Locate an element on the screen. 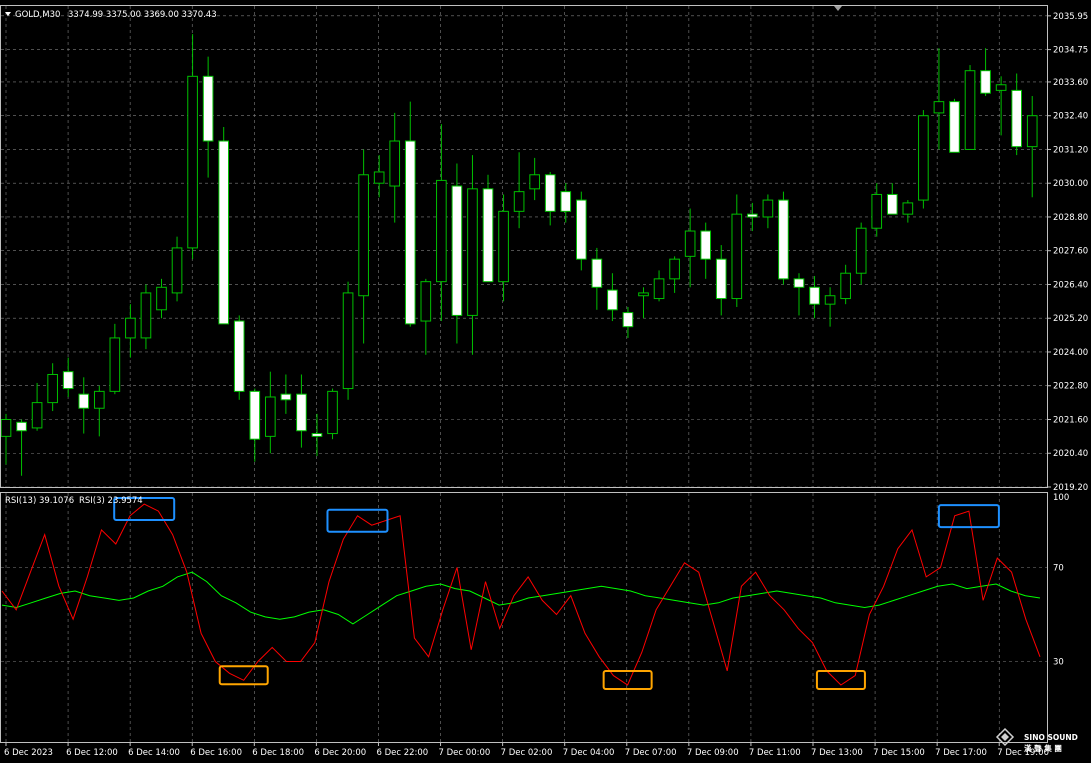 This screenshot has width=1091, height=763. price-axis-label: 2026.40 is located at coordinates (1070, 285).